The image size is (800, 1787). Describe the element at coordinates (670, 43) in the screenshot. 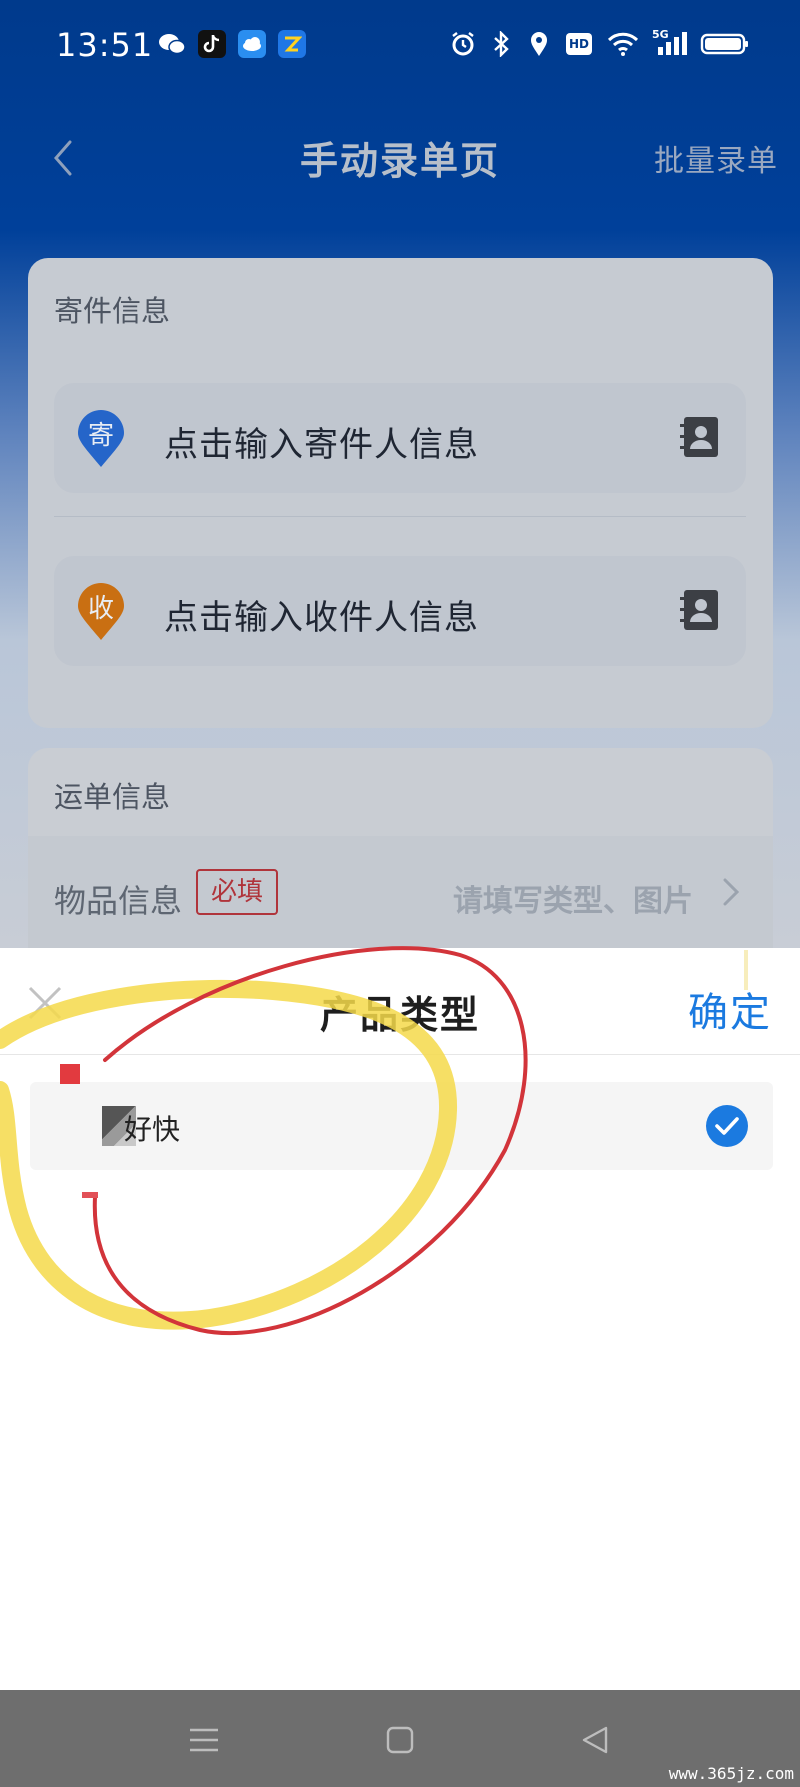

I see `signal-5g-icon: 5G` at that location.